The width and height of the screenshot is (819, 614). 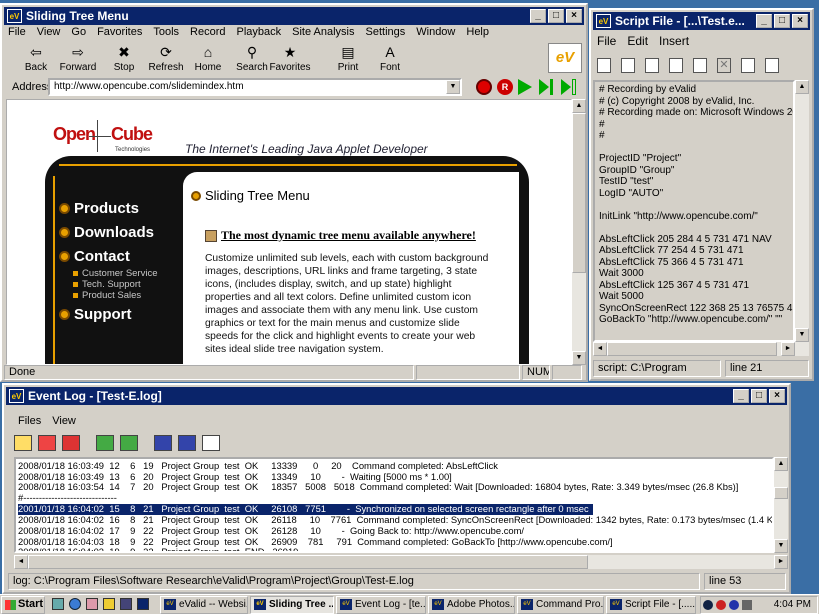 I want to click on evalid-quick-icon, so click(x=143, y=604).